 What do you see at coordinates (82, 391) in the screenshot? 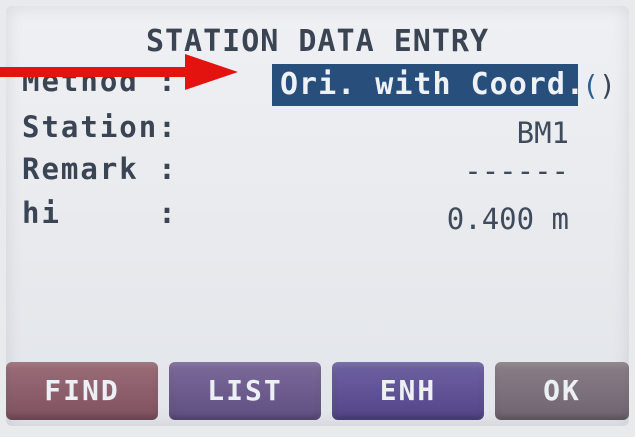
I see `find-softkey: FIND` at bounding box center [82, 391].